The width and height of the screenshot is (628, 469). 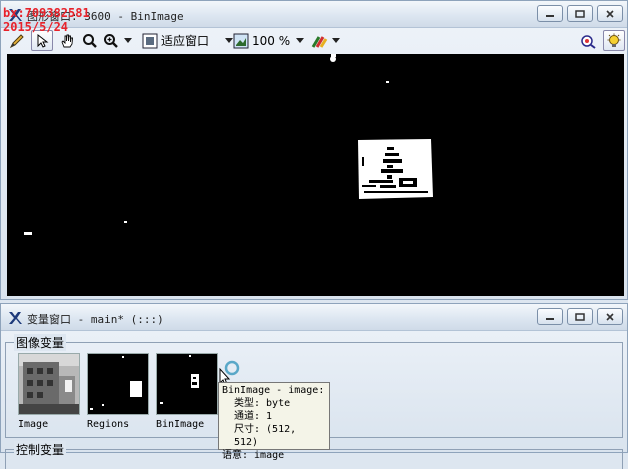 What do you see at coordinates (180, 424) in the screenshot?
I see `thumbnail-label: BinImage` at bounding box center [180, 424].